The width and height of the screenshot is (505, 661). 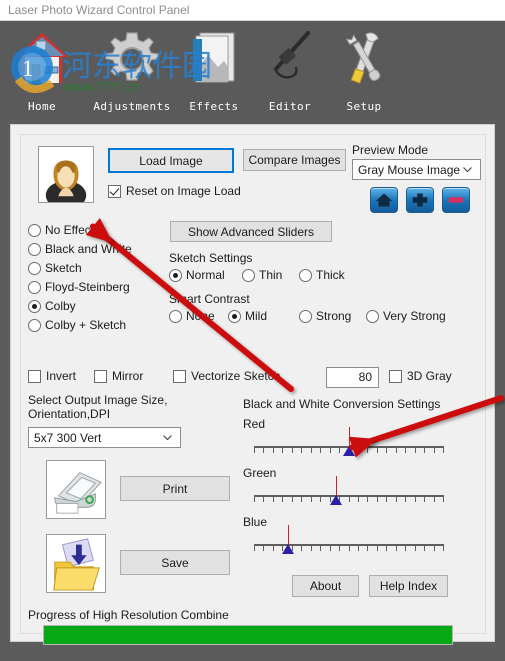 What do you see at coordinates (52, 306) in the screenshot?
I see `effect-radio-colby: Colby` at bounding box center [52, 306].